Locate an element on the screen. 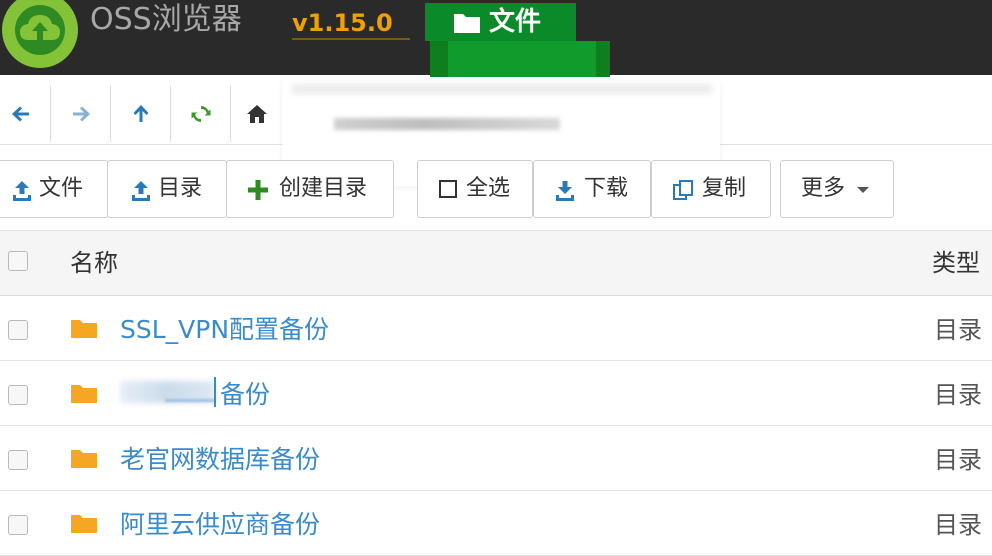  select-all-button: 全选 is located at coordinates (475, 189).